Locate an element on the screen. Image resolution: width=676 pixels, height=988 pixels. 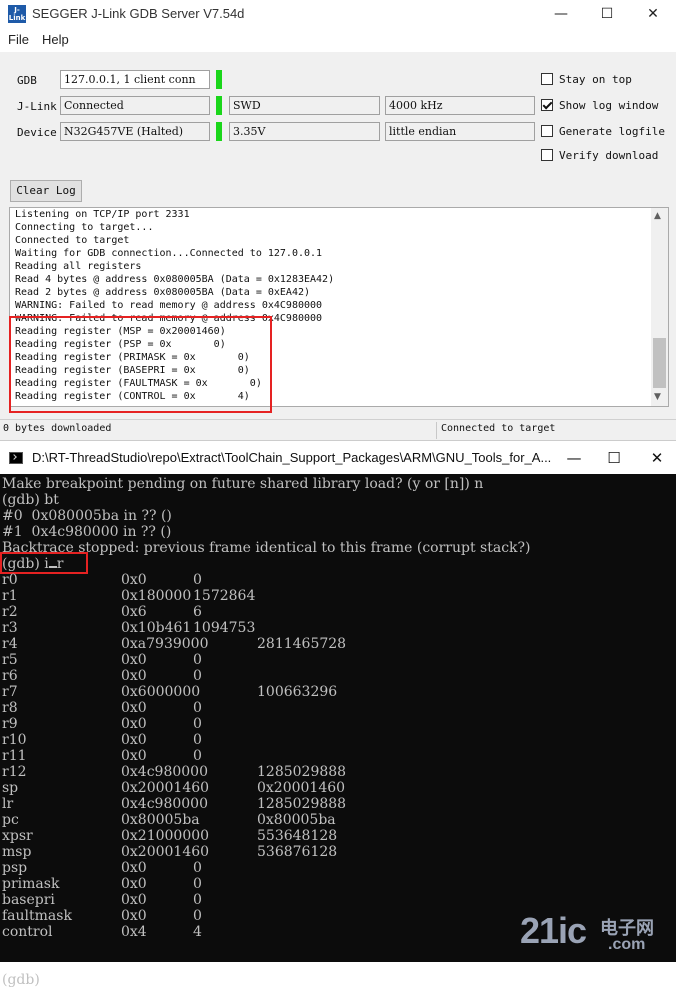
register-name: r12 is located at coordinates (14, 772).